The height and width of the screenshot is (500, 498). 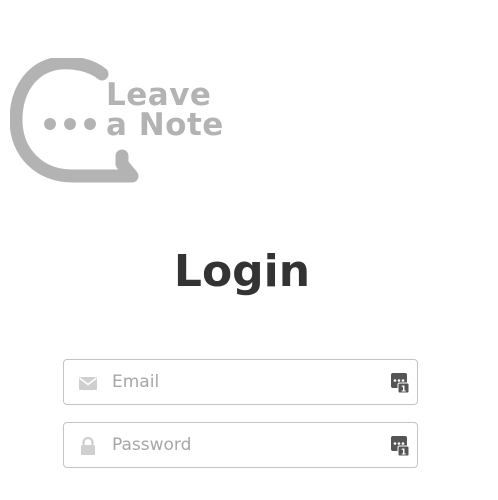 What do you see at coordinates (88, 383) in the screenshot?
I see `envelope-icon` at bounding box center [88, 383].